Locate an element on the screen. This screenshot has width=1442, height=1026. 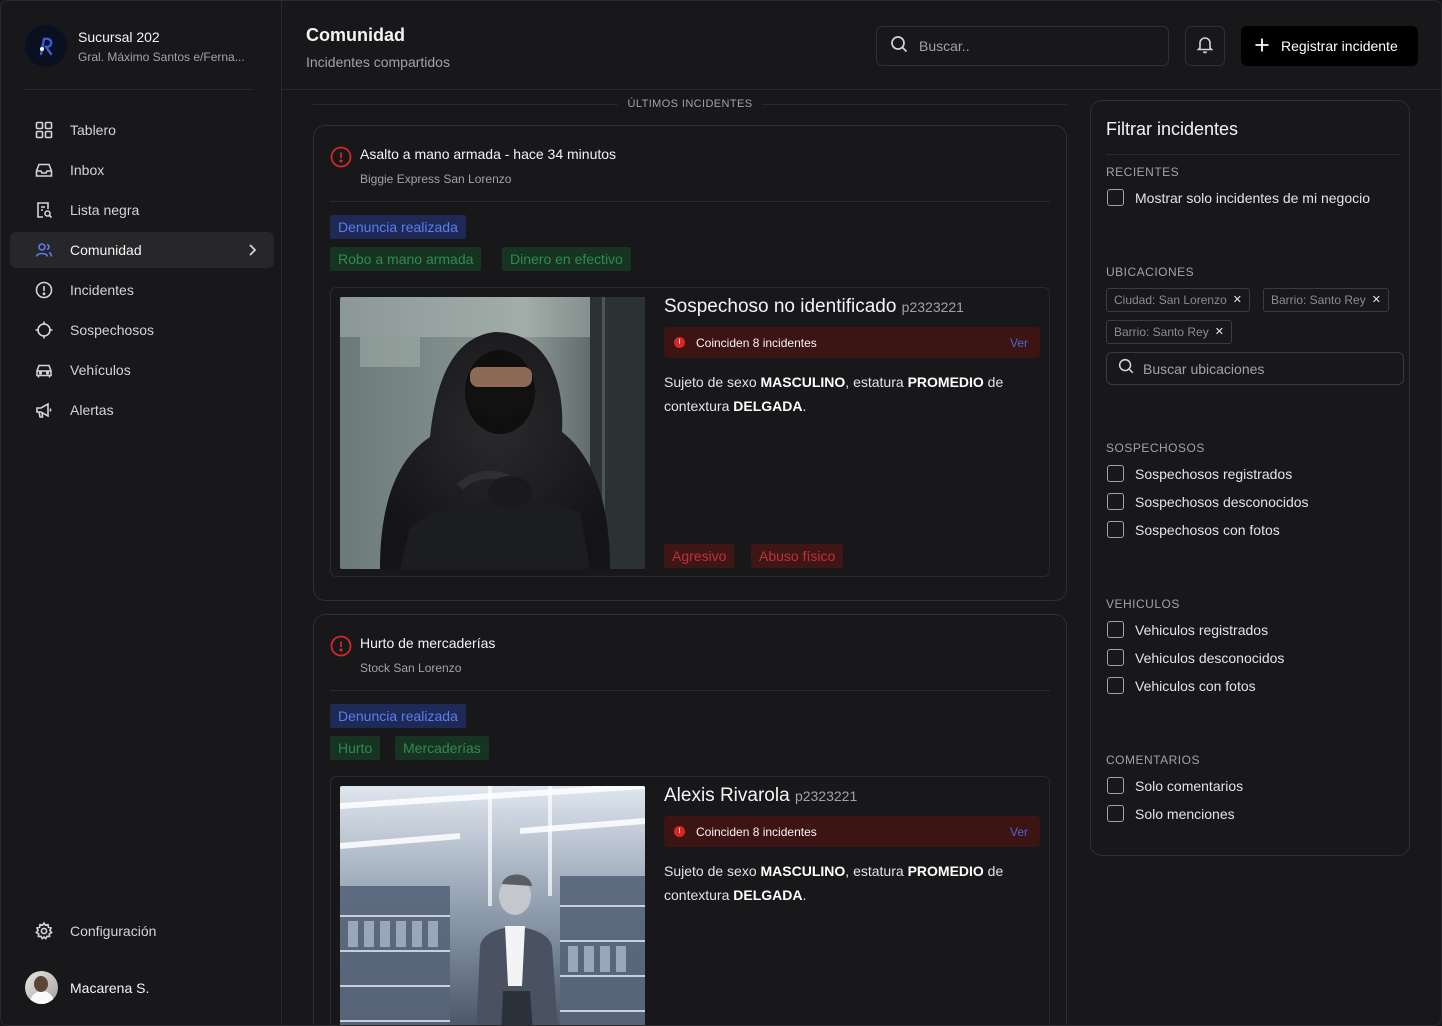
notifications-button is located at coordinates (1205, 46).